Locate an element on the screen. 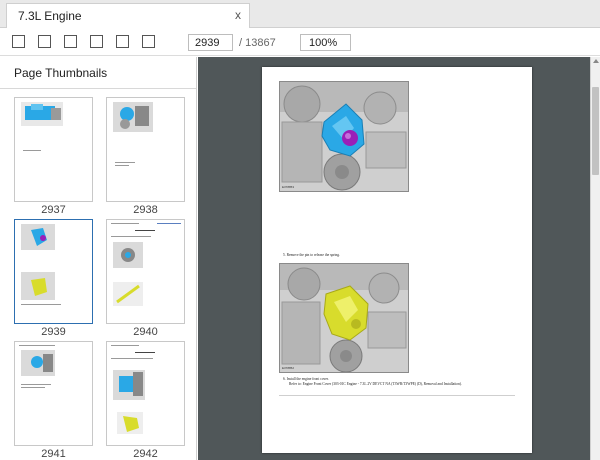 The image size is (600, 460). sidebar-toggle-button is located at coordinates (18, 41).